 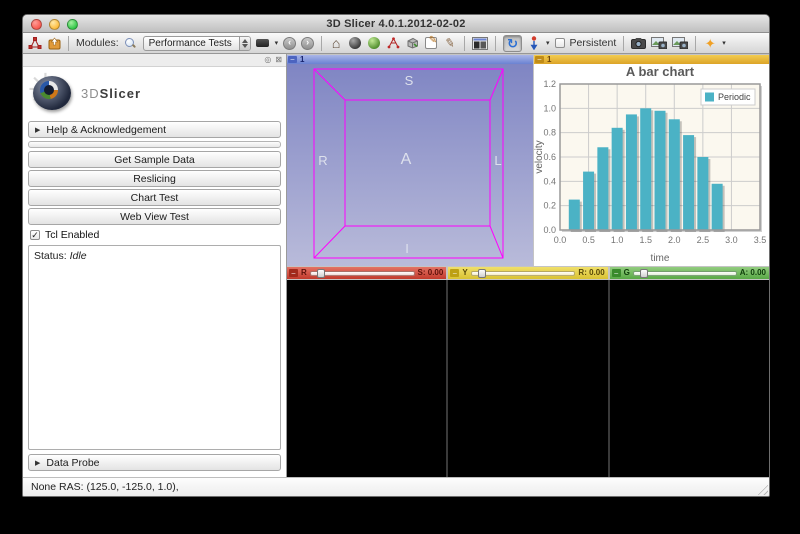 I want to click on yellow-slice-slider, so click(x=523, y=273).